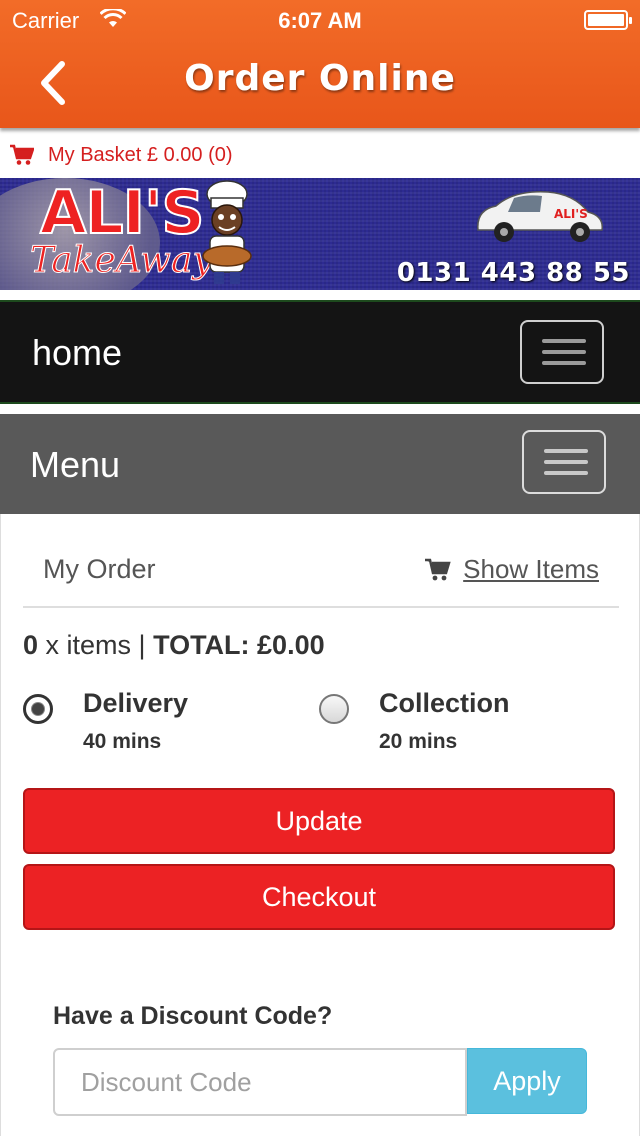  What do you see at coordinates (227, 232) in the screenshot?
I see `chef-mascot-icon` at bounding box center [227, 232].